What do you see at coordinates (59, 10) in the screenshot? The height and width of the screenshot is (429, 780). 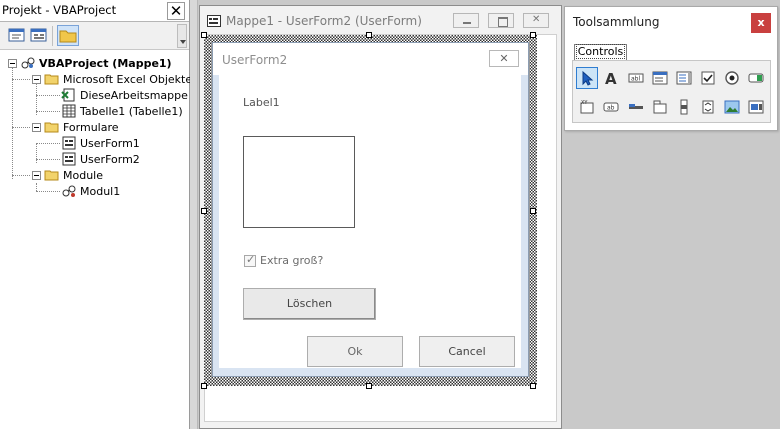 I see `project-explorer-title: Projekt - VBAProject` at bounding box center [59, 10].